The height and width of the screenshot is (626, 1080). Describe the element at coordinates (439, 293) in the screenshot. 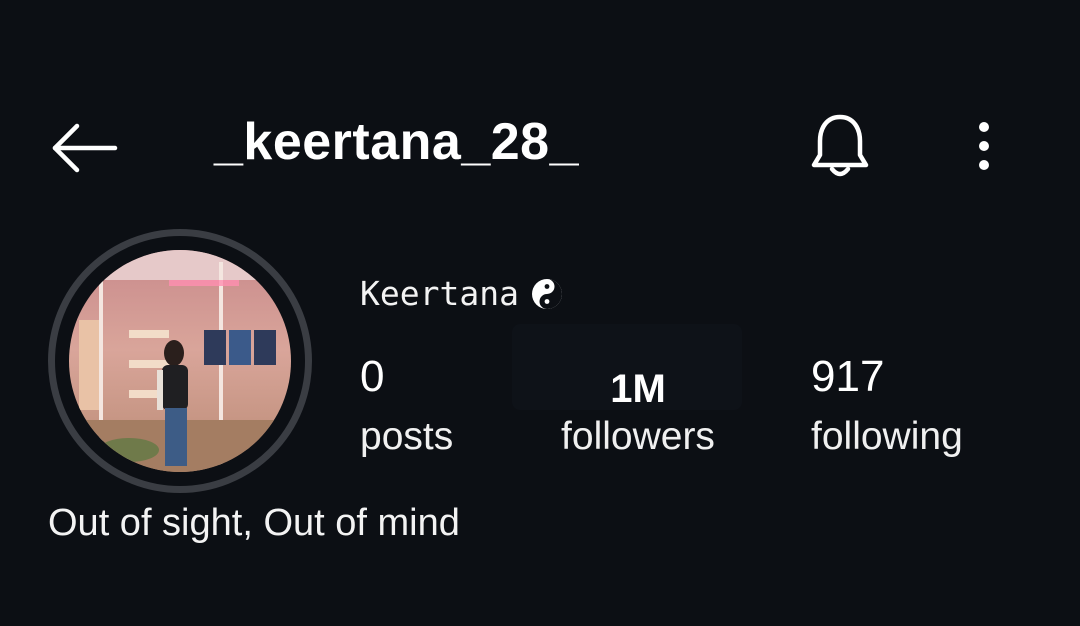

I see `display-name-text: Keertana` at that location.